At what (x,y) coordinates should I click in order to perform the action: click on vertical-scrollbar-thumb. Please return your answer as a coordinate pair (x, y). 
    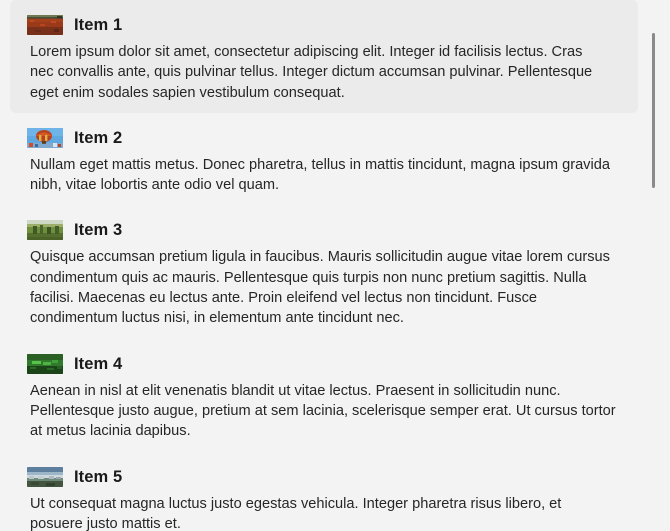
    Looking at the image, I should click on (653, 110).